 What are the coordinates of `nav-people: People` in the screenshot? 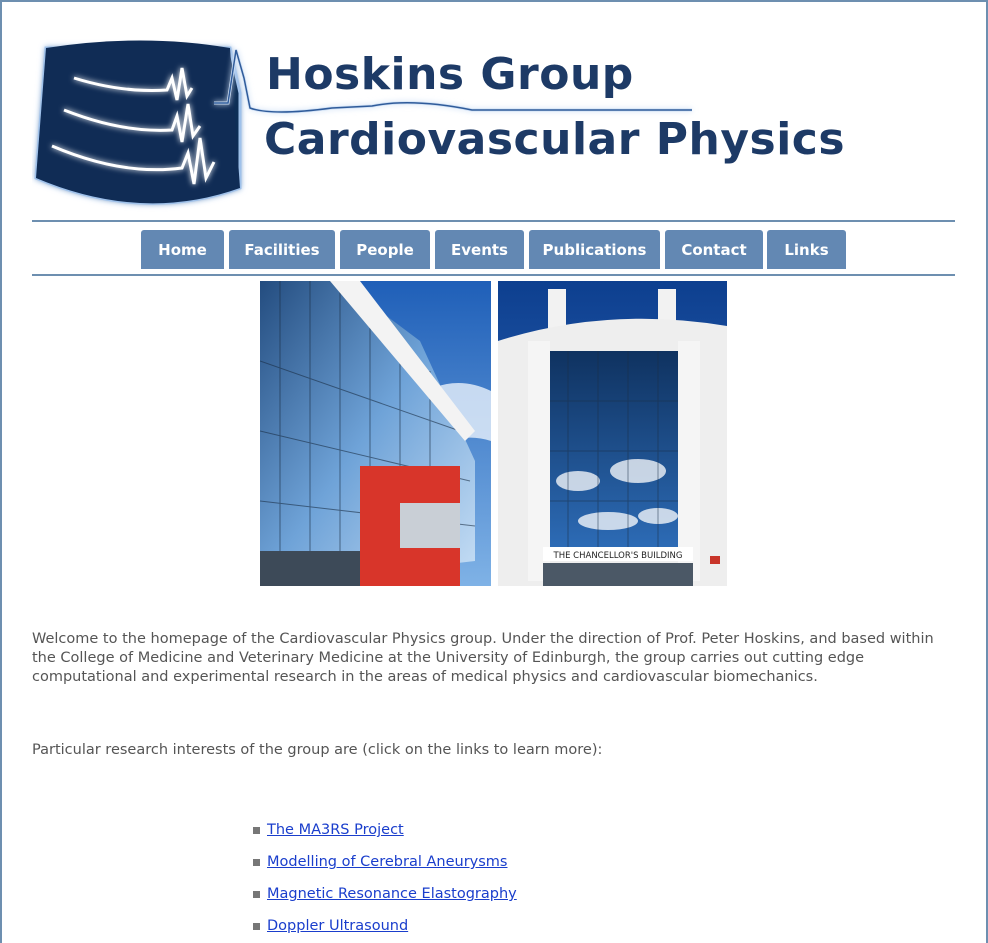 It's located at (385, 249).